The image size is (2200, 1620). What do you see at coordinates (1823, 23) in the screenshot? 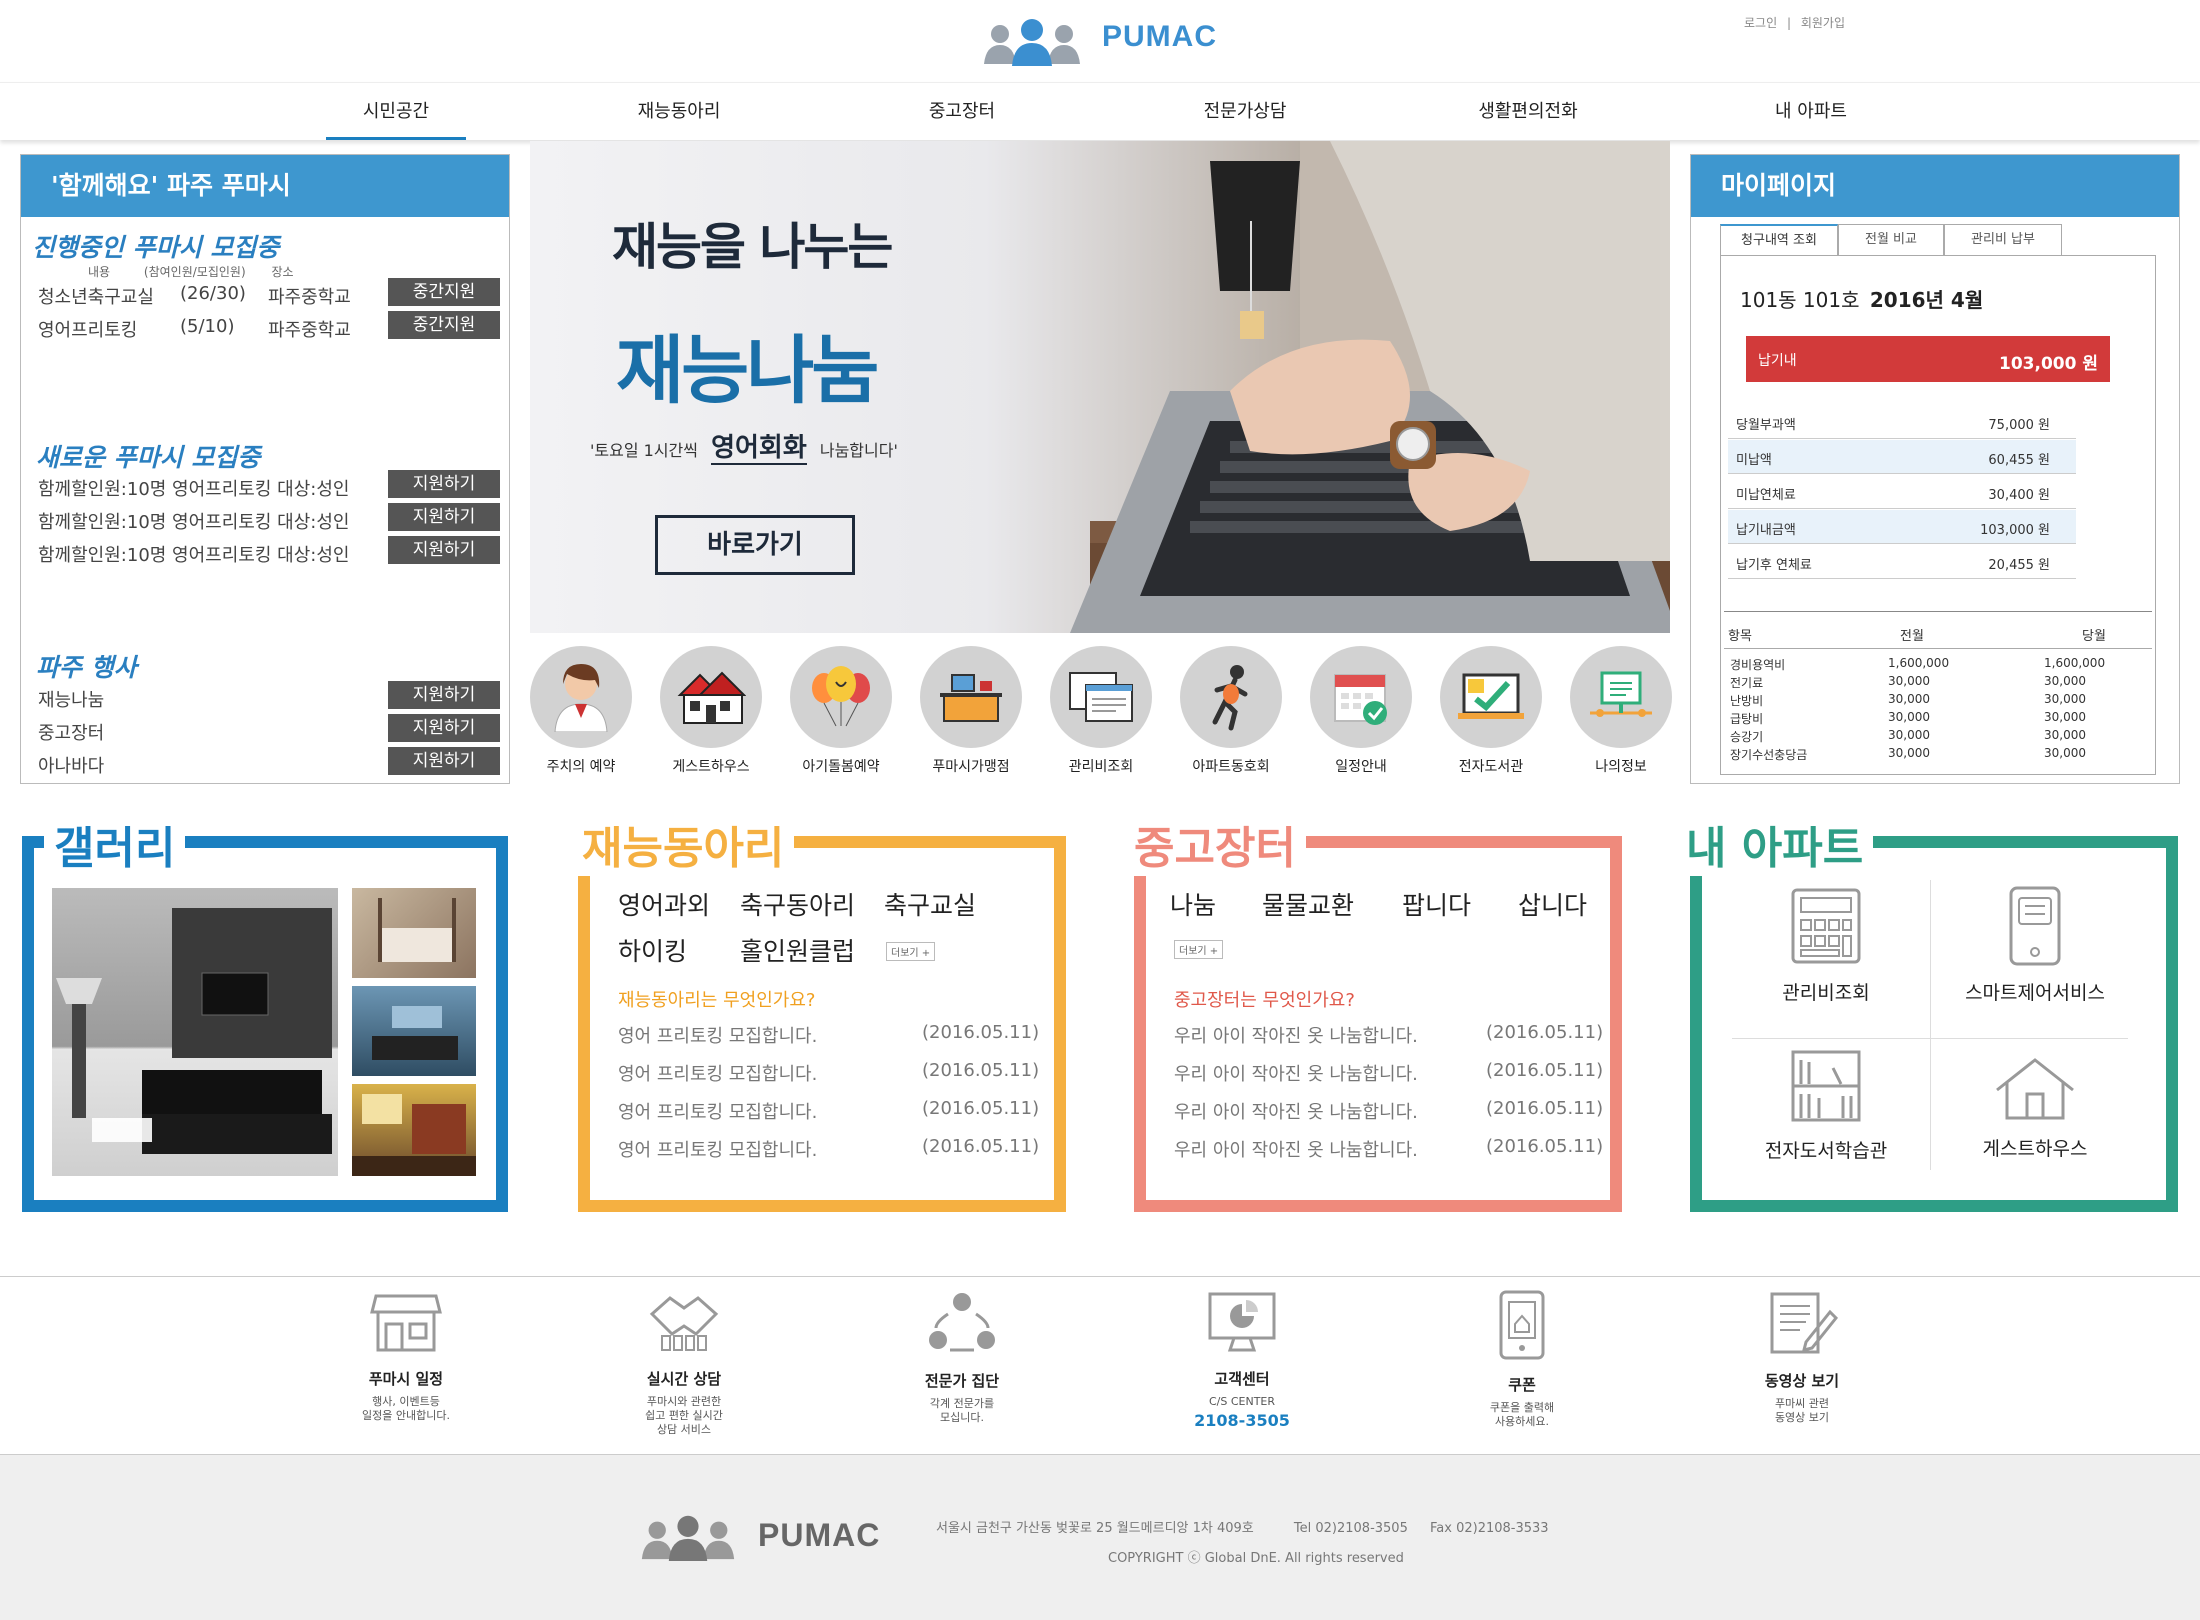
I see `signup-link: 회원가입` at bounding box center [1823, 23].